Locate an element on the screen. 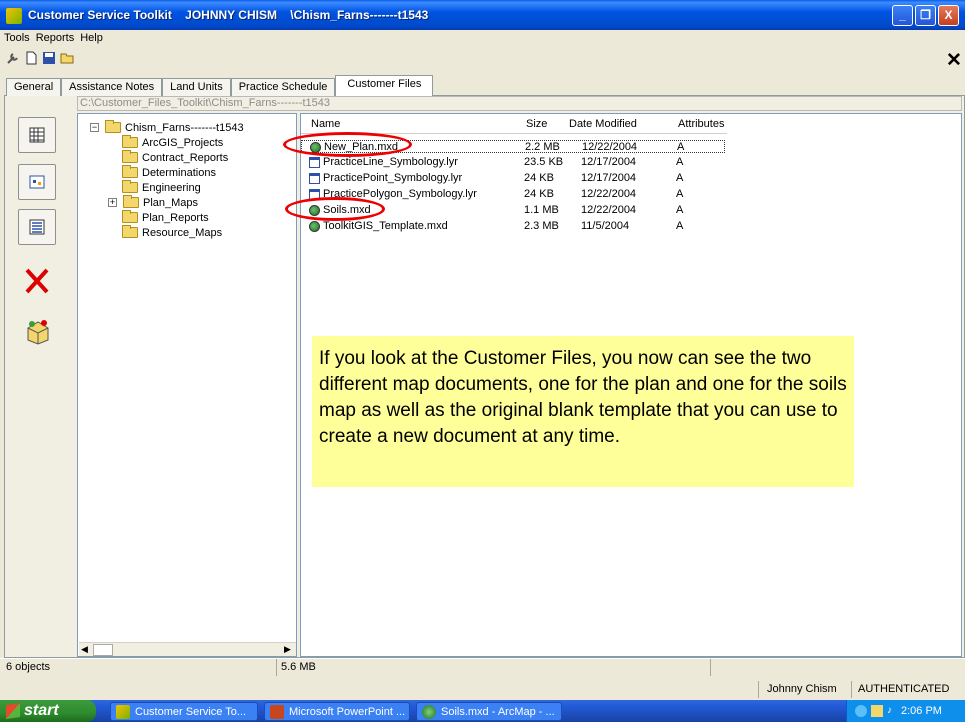  delete-x-icon is located at coordinates (37, 281).